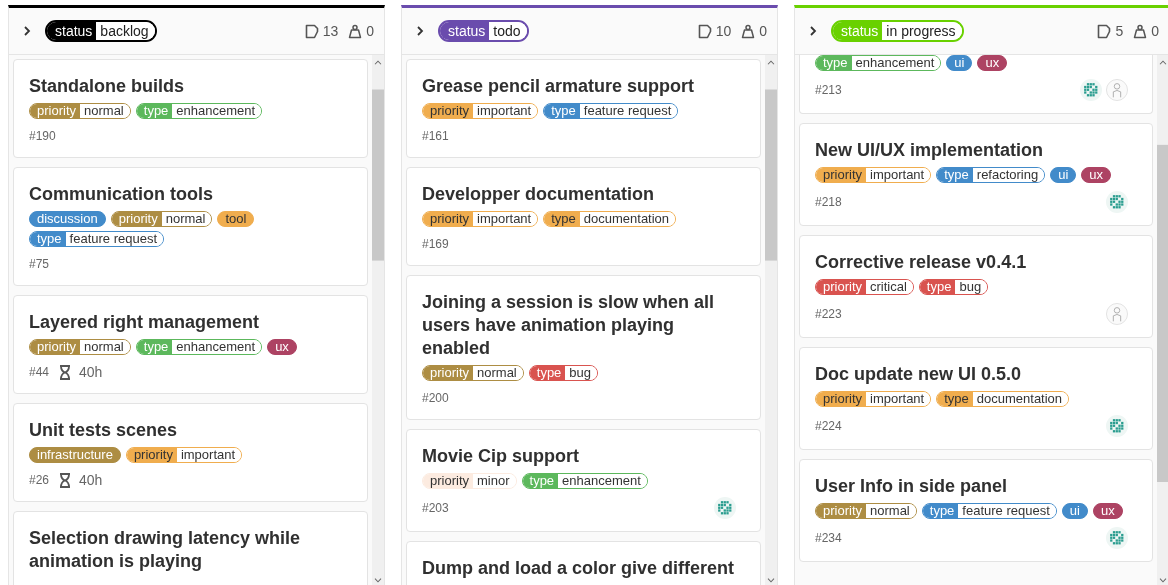  Describe the element at coordinates (107, 86) in the screenshot. I see `issue-title: Standalone builds` at that location.